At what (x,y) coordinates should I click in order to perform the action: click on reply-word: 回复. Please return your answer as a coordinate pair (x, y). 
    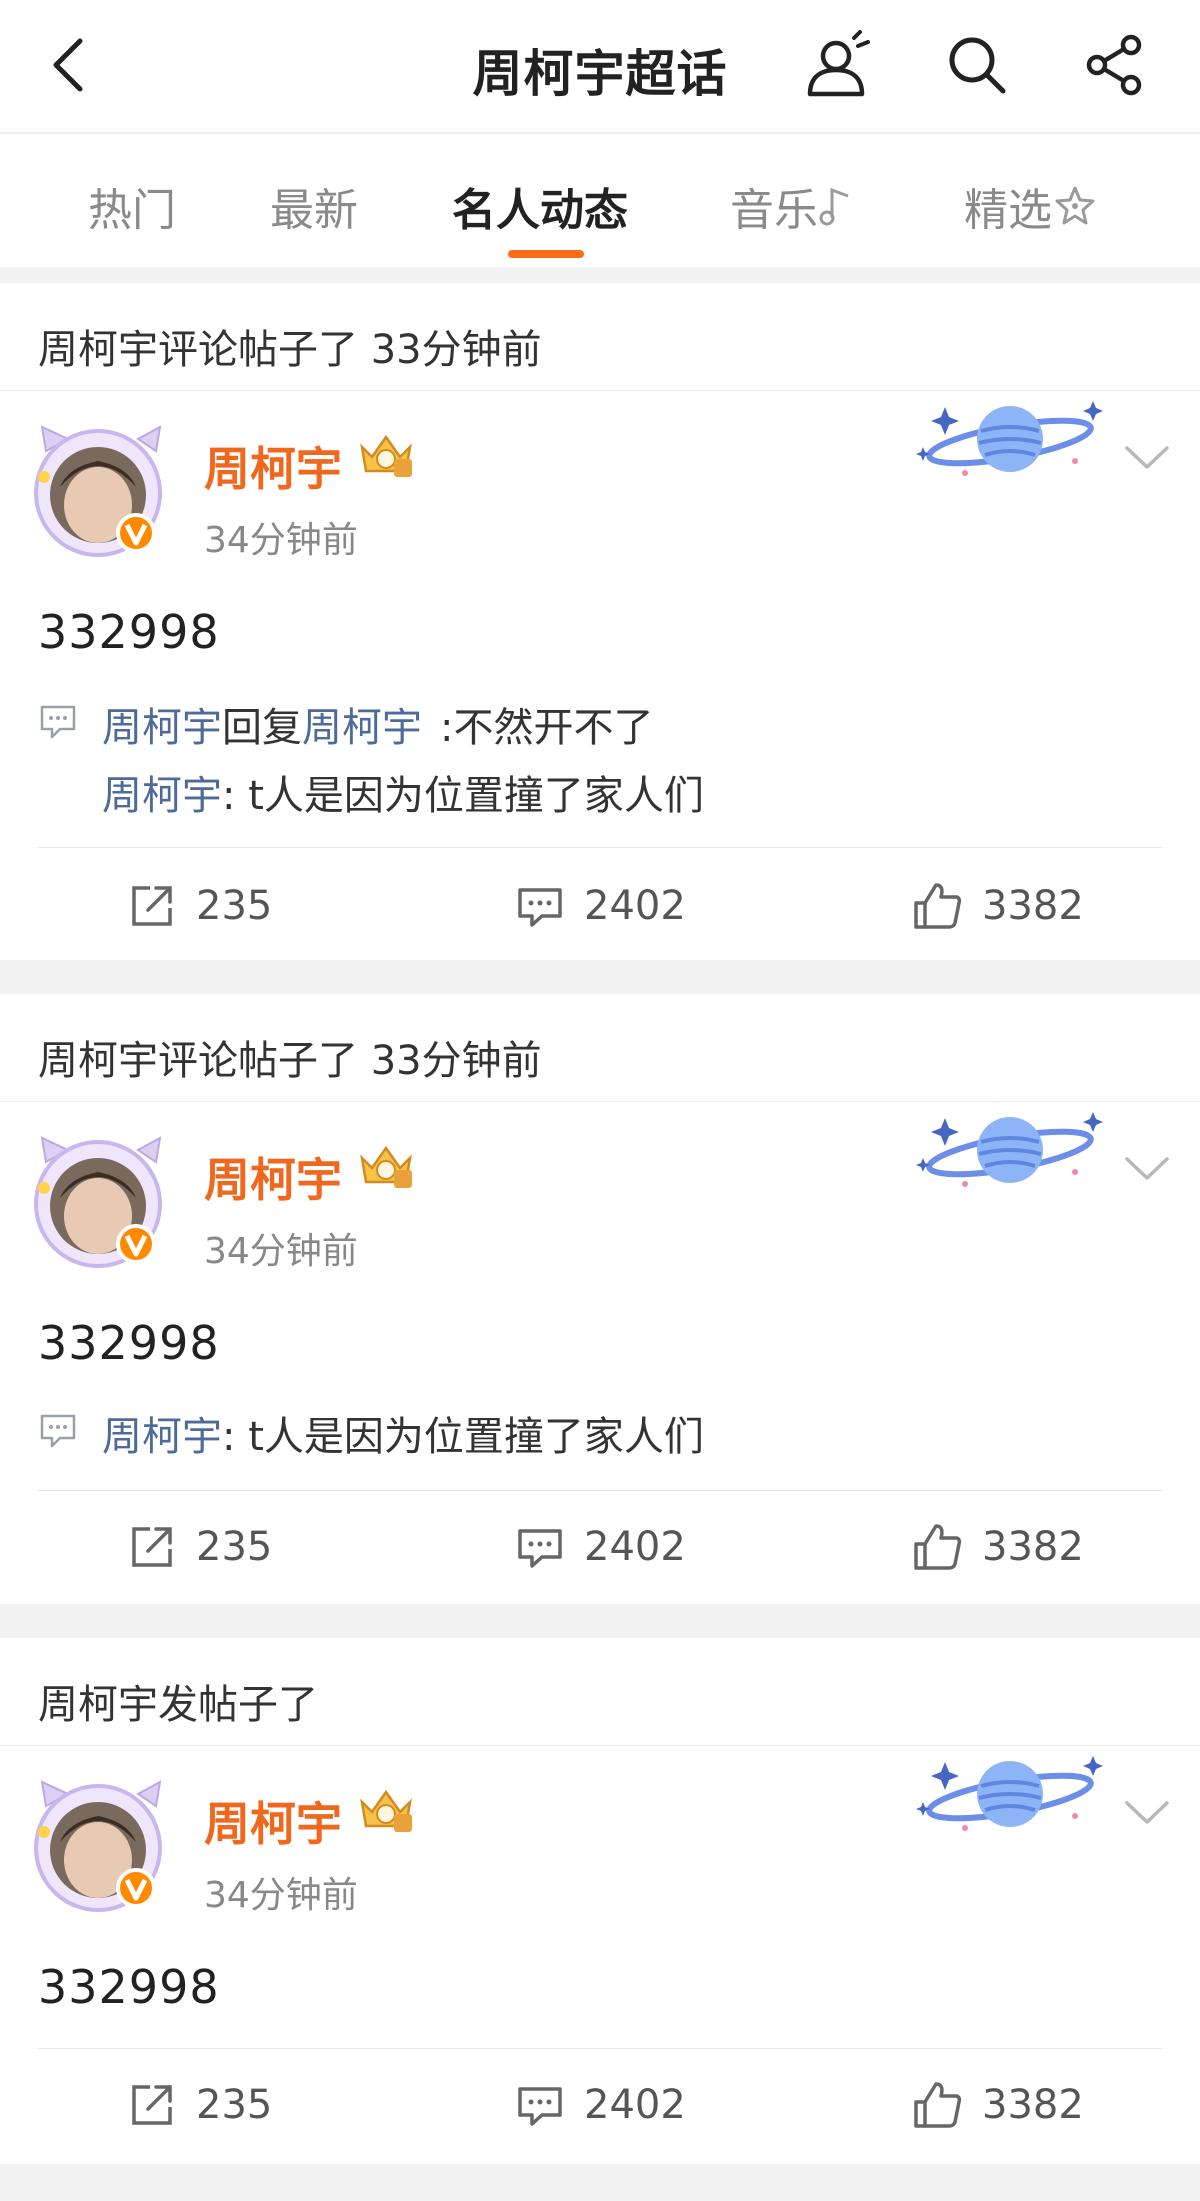
    Looking at the image, I should click on (262, 728).